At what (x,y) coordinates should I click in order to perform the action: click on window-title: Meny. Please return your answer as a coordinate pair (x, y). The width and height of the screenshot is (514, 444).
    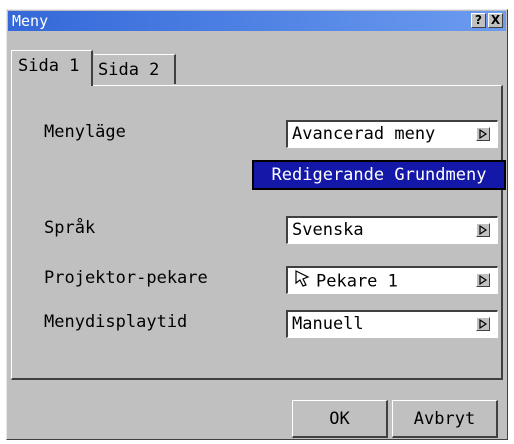
    Looking at the image, I should click on (30, 21).